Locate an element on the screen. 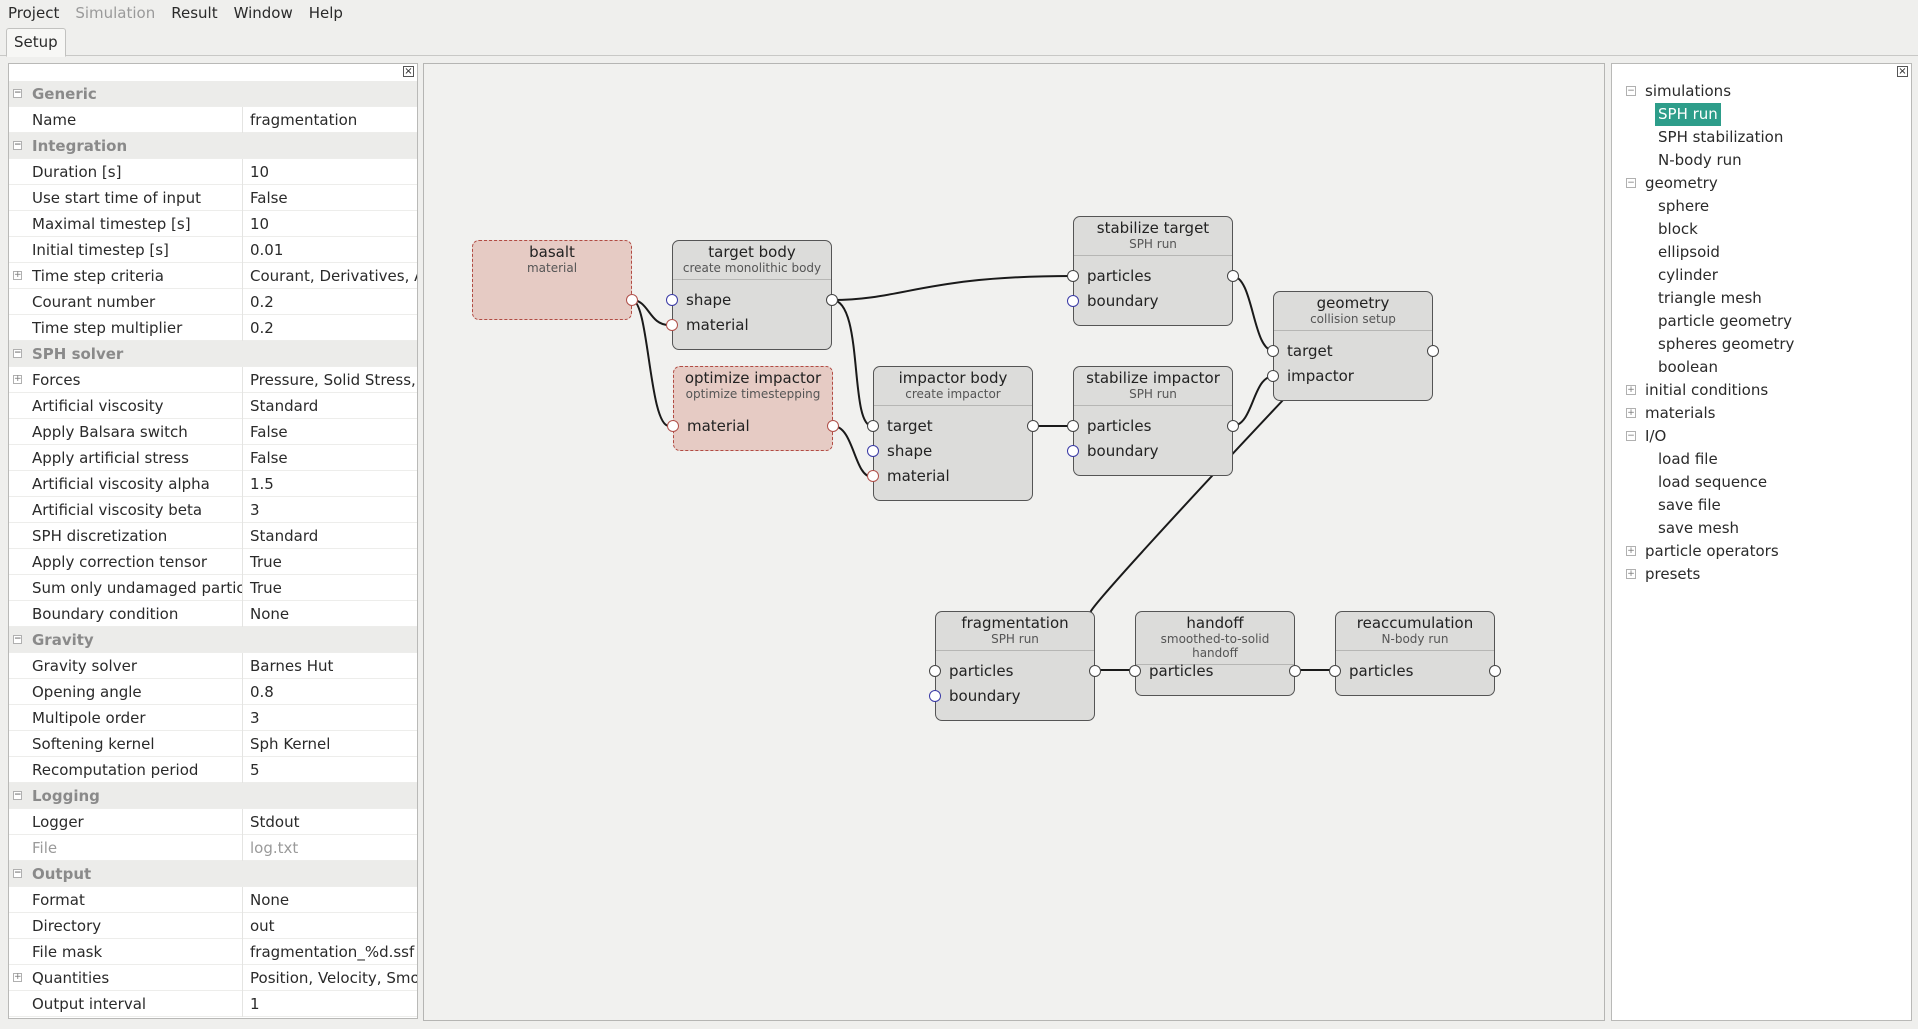  property-row: Use start time of input False is located at coordinates (213, 198).